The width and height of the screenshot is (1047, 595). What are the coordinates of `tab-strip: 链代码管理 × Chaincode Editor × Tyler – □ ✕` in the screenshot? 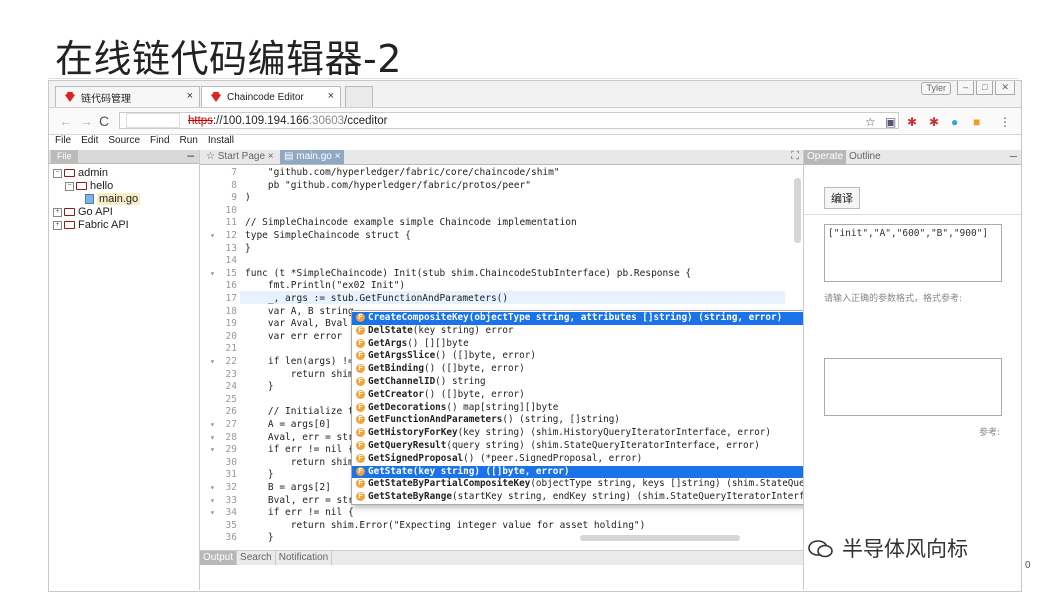 It's located at (535, 94).